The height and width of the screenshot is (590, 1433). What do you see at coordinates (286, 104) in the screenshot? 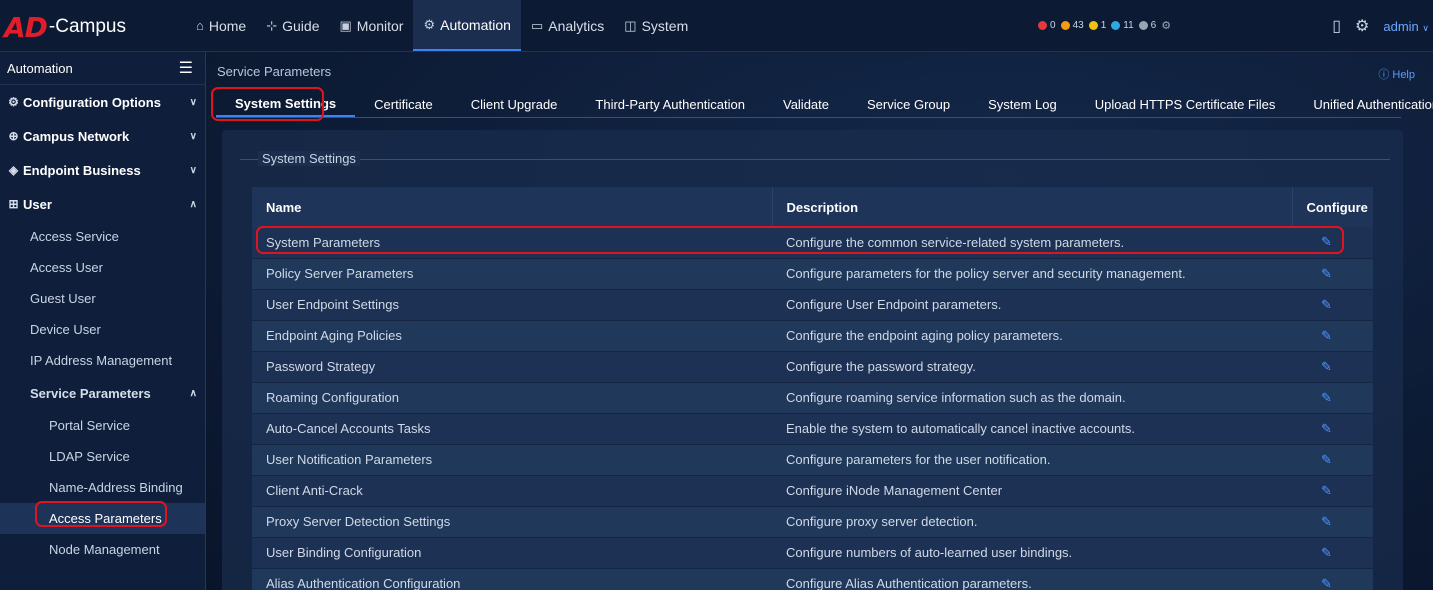
I see `tab-system-settings: System Settings` at bounding box center [286, 104].